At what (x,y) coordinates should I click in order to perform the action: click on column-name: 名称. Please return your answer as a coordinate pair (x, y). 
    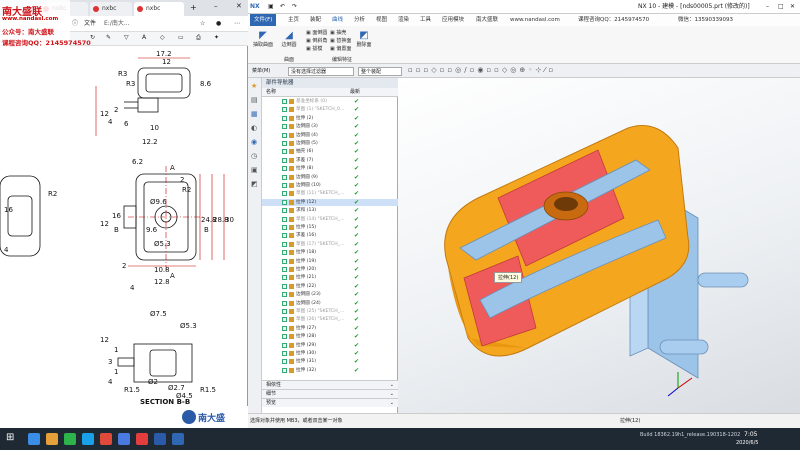
    Looking at the image, I should click on (271, 92).